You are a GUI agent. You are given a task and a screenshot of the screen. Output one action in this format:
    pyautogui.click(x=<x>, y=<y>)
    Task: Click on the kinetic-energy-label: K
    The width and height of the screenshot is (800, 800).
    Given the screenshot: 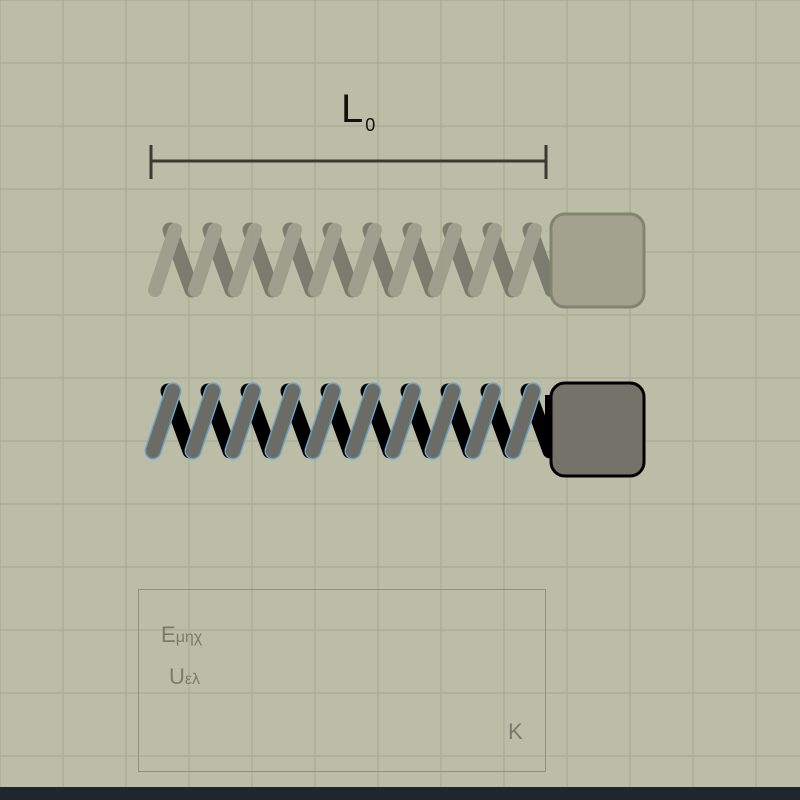 What is the action you would take?
    pyautogui.click(x=515, y=731)
    